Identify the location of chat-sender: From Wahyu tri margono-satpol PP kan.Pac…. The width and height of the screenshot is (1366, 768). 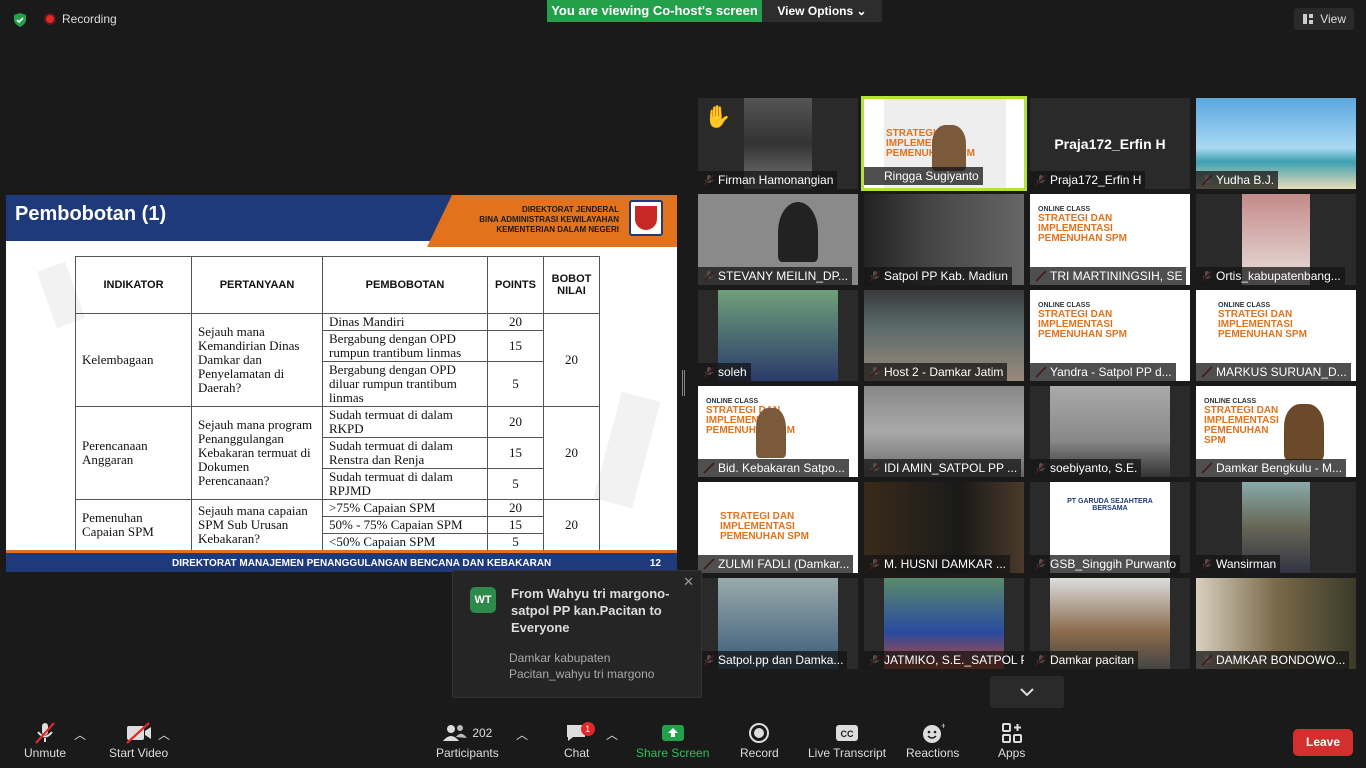
(590, 610).